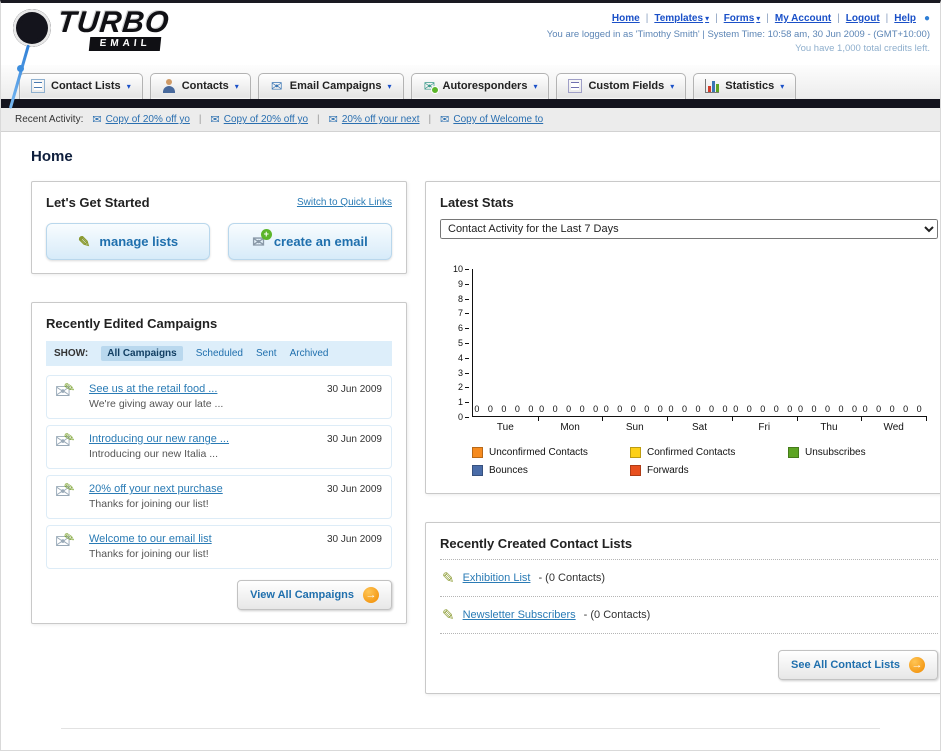 Image resolution: width=941 pixels, height=751 pixels. Describe the element at coordinates (681, 18) in the screenshot. I see `top-link-templates: Templates ▾` at that location.